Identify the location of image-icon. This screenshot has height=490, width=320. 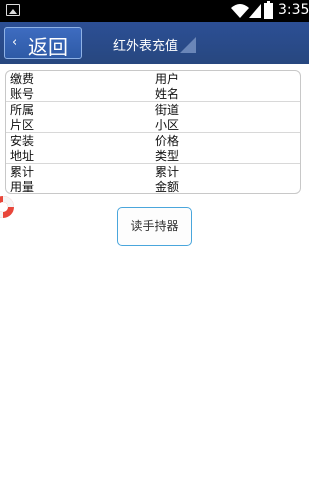
(13, 10).